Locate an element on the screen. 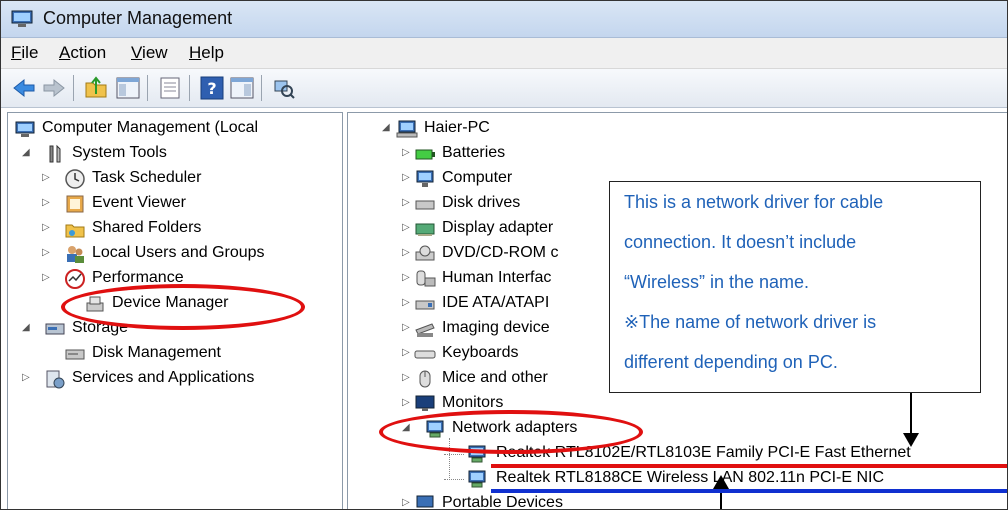 This screenshot has height=510, width=1008. underline-blue-wireless is located at coordinates (749, 491).